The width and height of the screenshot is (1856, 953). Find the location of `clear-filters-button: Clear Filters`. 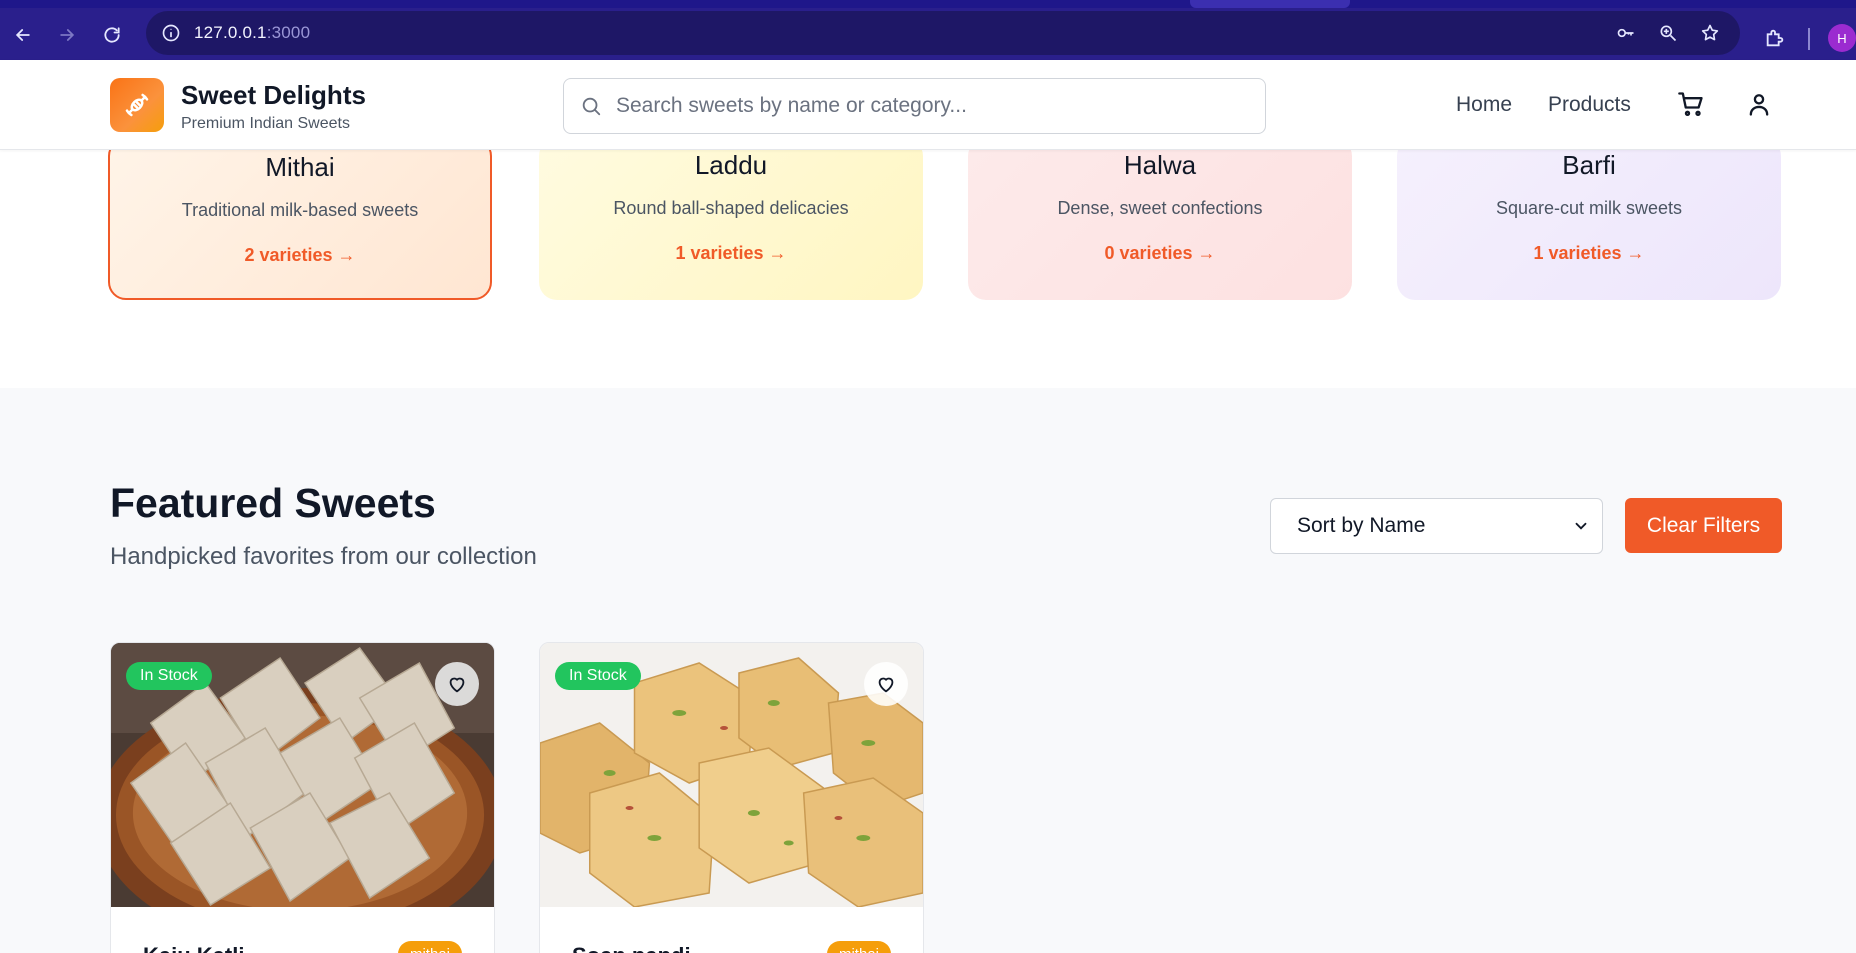

clear-filters-button: Clear Filters is located at coordinates (1703, 525).